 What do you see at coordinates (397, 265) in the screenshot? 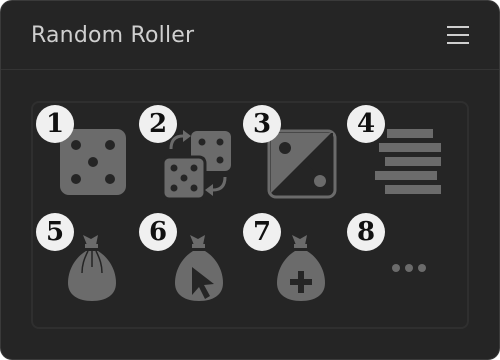
I see `tile-8: 8` at bounding box center [397, 265].